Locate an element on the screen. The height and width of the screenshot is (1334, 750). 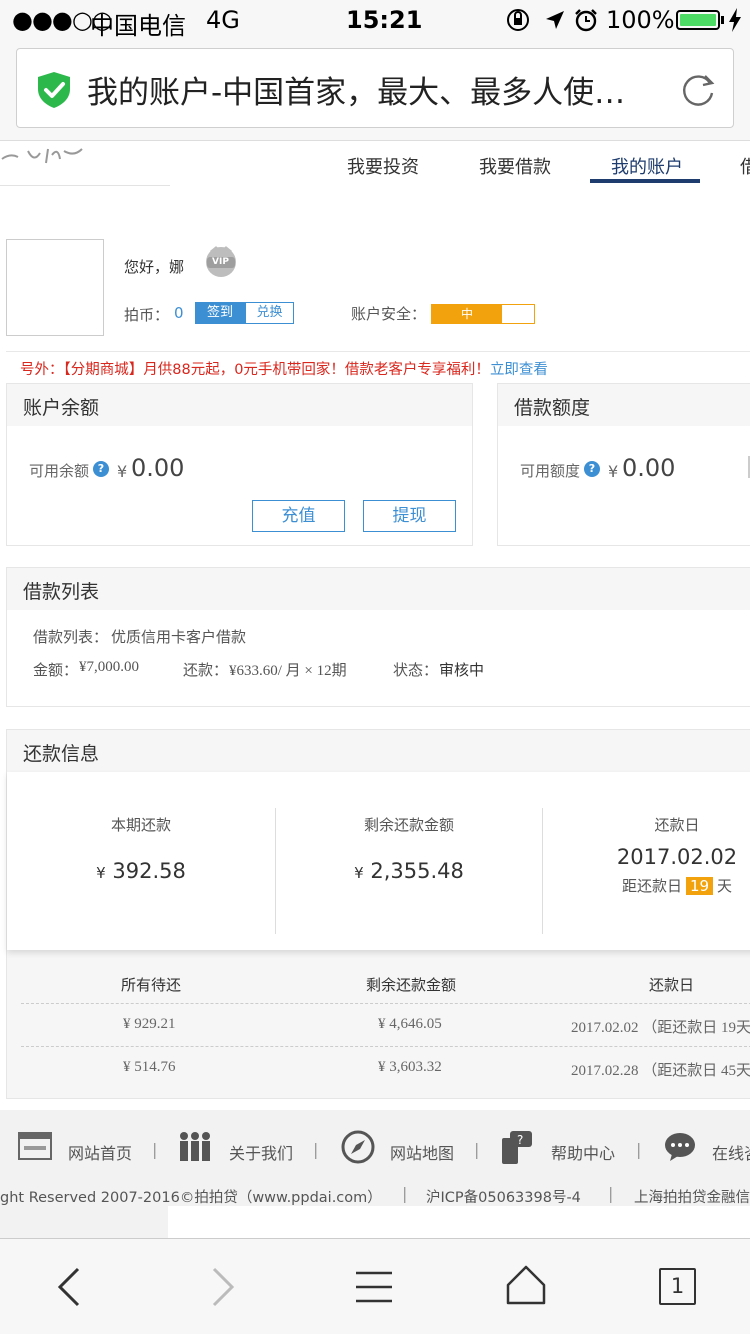
security-level-bar: 中 is located at coordinates (483, 314).